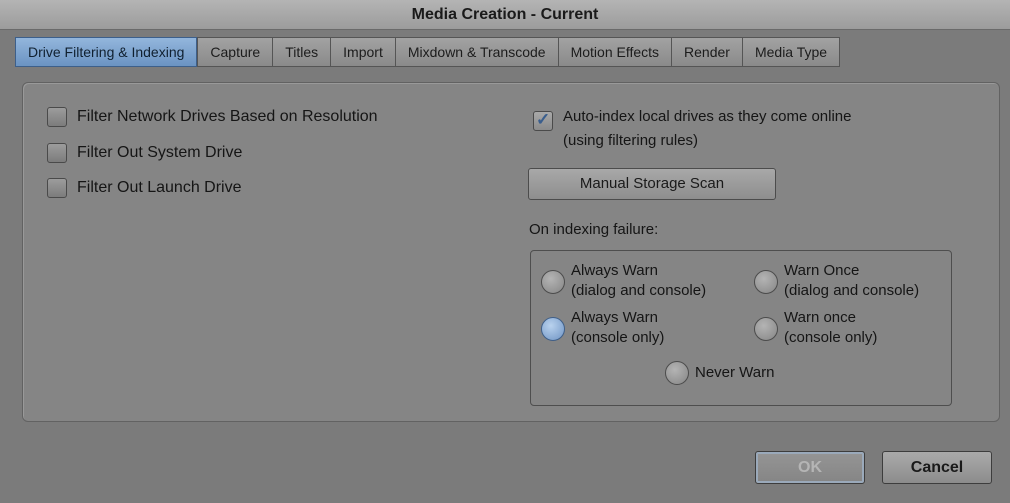 The width and height of the screenshot is (1010, 503). What do you see at coordinates (937, 467) in the screenshot?
I see `cancel-button: Cancel` at bounding box center [937, 467].